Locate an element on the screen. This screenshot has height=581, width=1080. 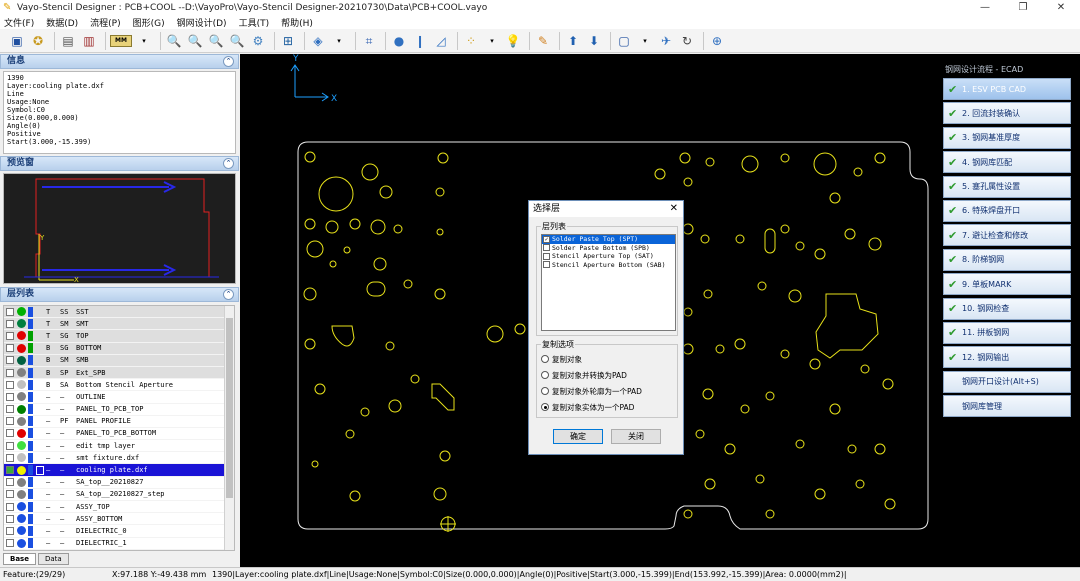
dialog-layer-item: Stencil Aperture Top (SAT) is located at coordinates (608, 256).